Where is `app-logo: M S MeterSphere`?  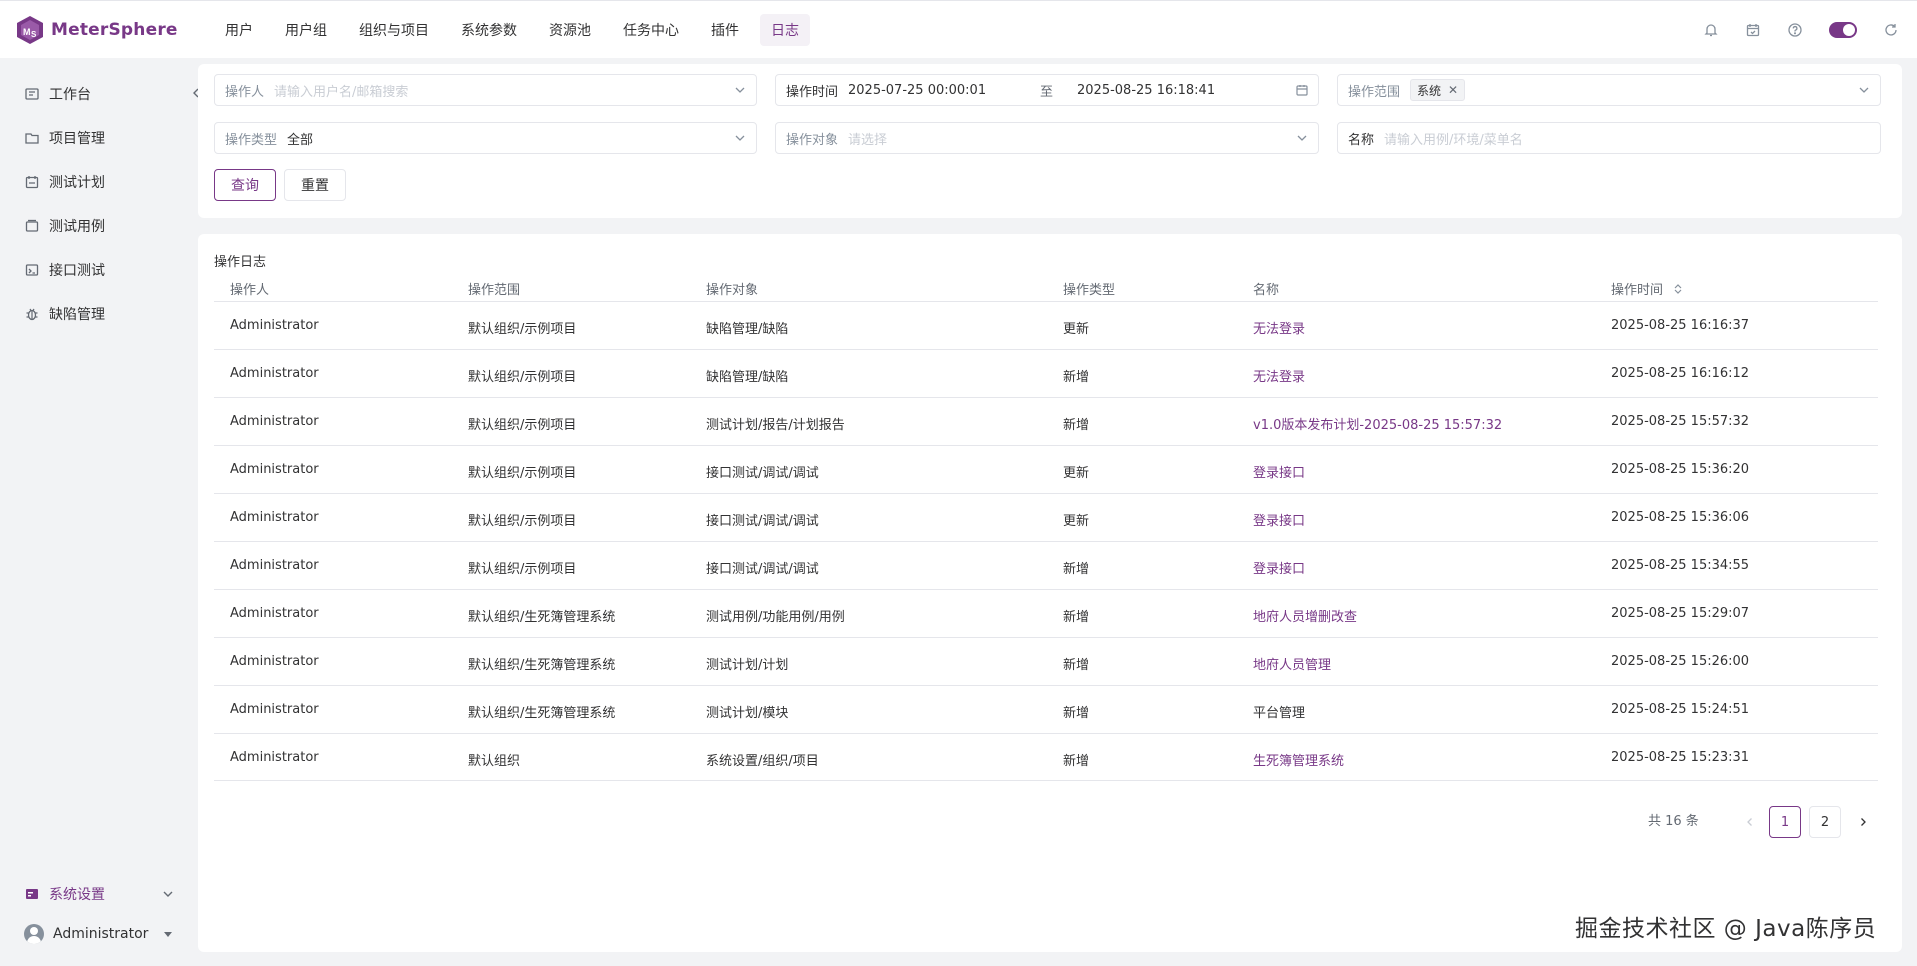 app-logo: M S MeterSphere is located at coordinates (111, 30).